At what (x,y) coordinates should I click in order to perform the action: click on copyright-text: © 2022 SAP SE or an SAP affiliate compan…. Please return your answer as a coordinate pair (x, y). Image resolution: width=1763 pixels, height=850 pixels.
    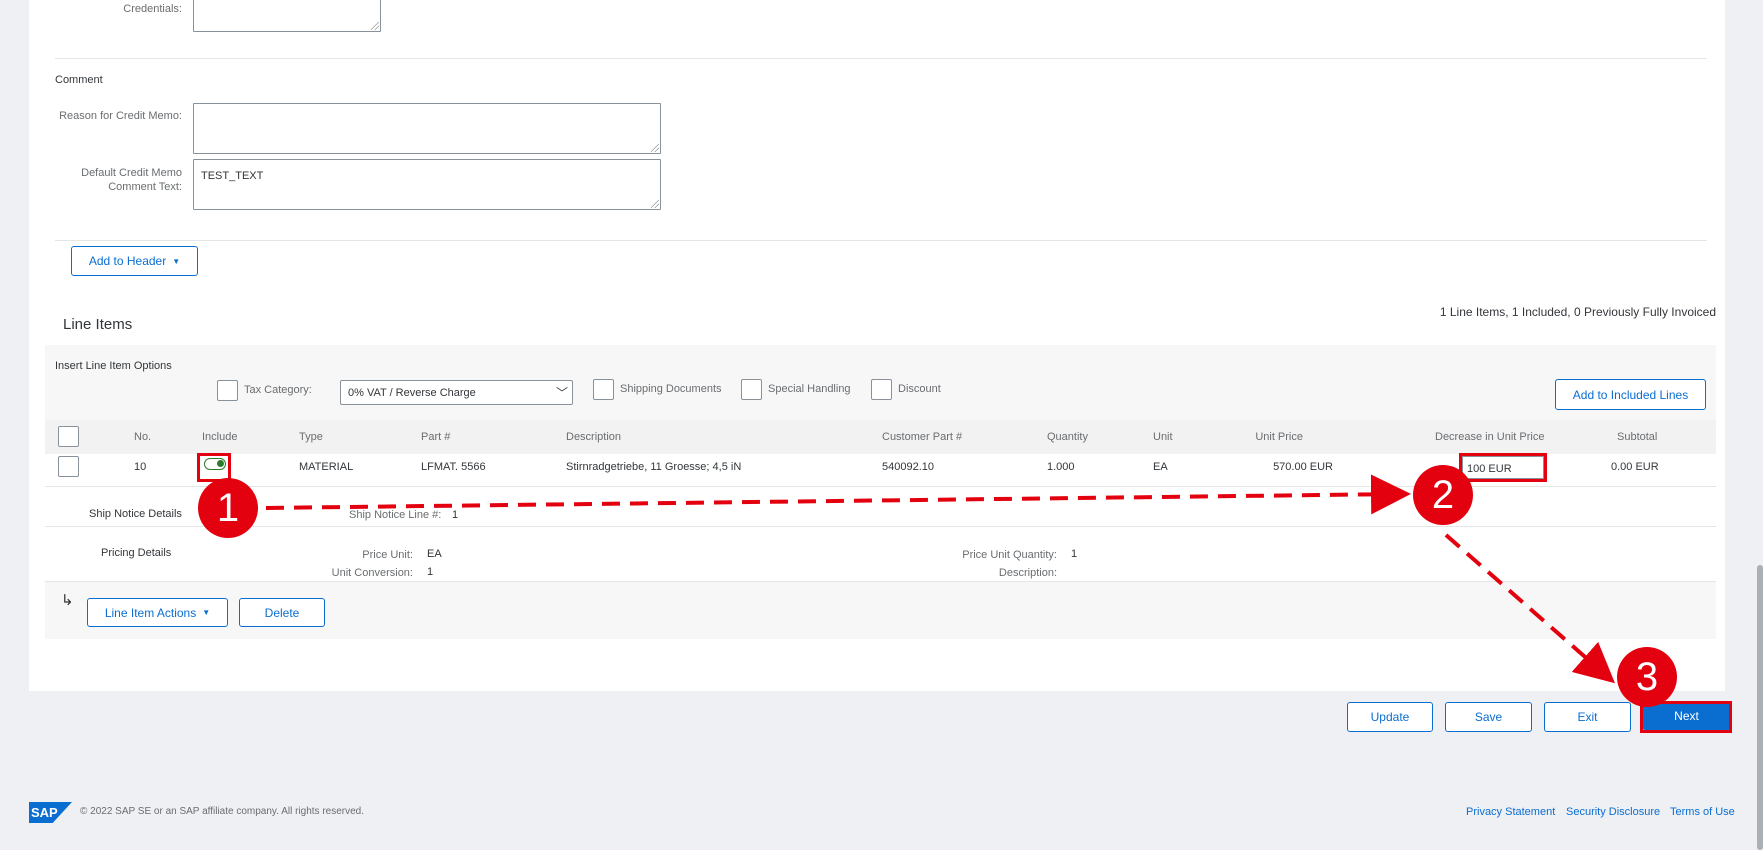
    Looking at the image, I should click on (222, 811).